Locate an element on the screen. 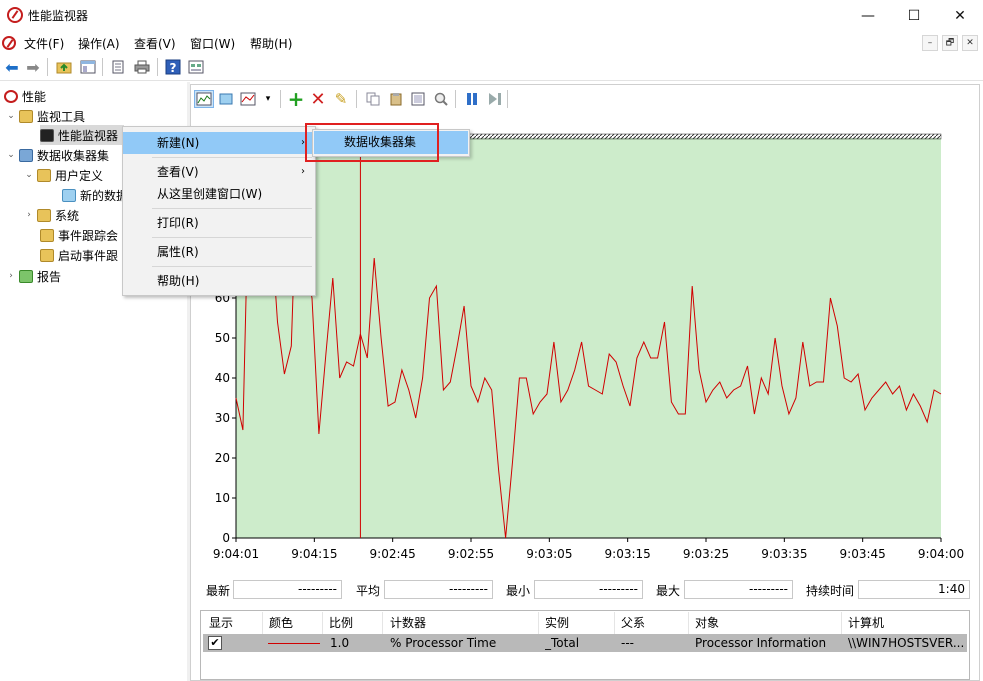  mdi-app-icon is located at coordinates (9, 43).